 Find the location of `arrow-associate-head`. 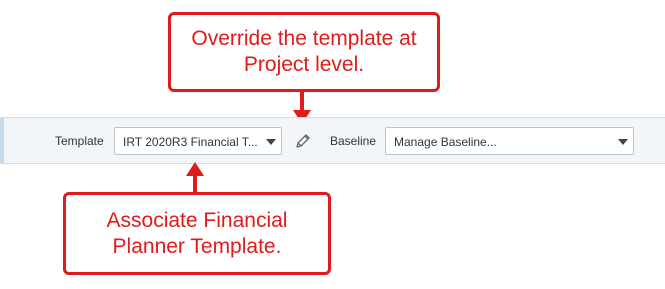

arrow-associate-head is located at coordinates (195, 169).